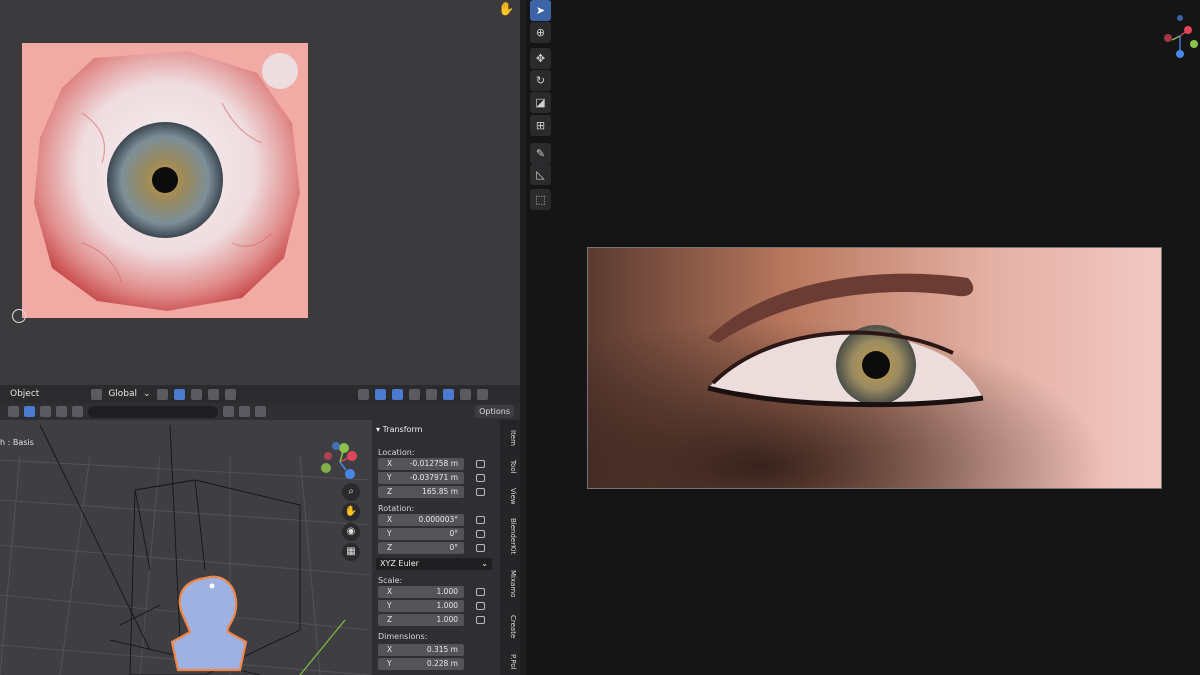  What do you see at coordinates (510, 584) in the screenshot?
I see `tab-mixamo: Mixamo` at bounding box center [510, 584].